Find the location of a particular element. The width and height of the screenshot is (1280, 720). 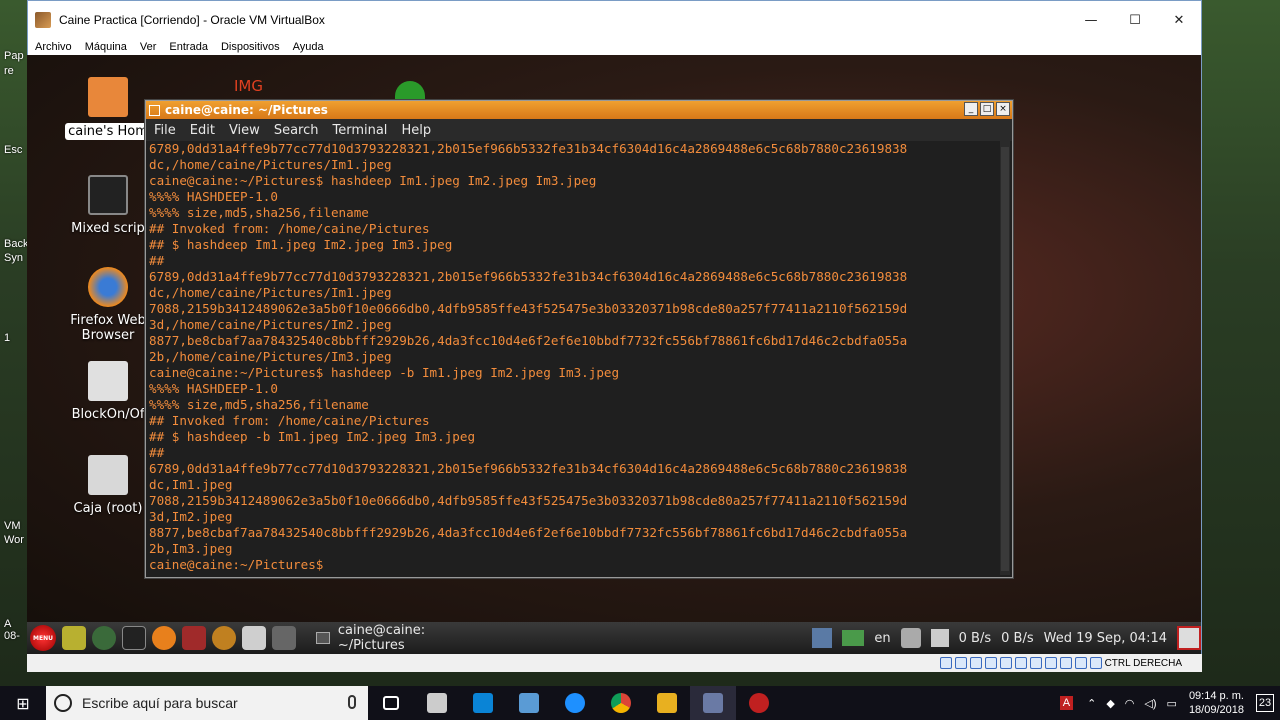

mail-app-icon is located at coordinates (529, 703).